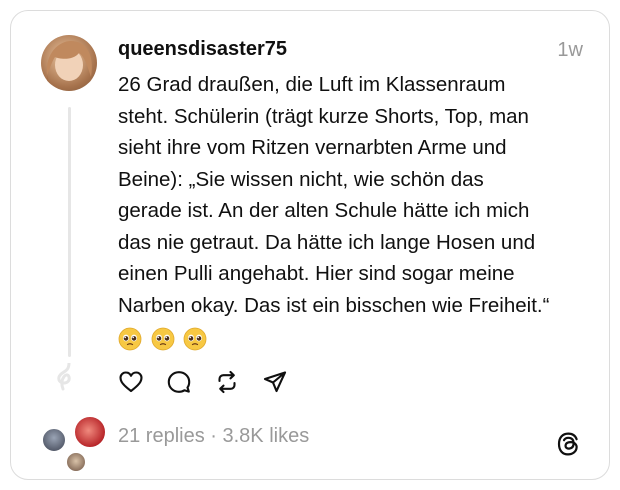  What do you see at coordinates (312, 84) in the screenshot?
I see `post-text-line: 26 Grad draußen, die Luft im Klassenraum` at bounding box center [312, 84].